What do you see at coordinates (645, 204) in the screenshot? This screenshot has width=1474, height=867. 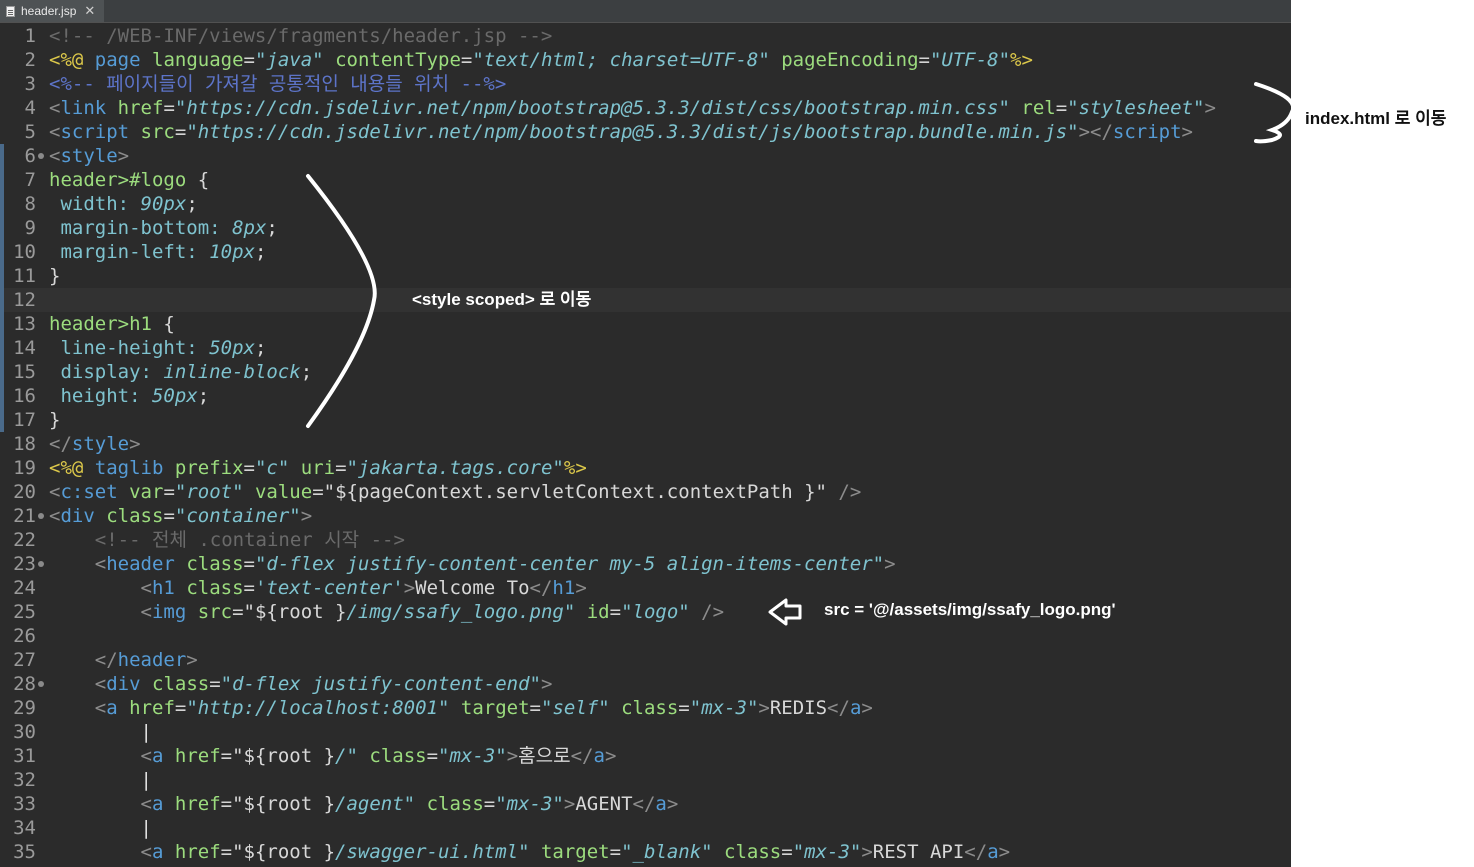 I see `code-line: 8 width: 90px;` at bounding box center [645, 204].